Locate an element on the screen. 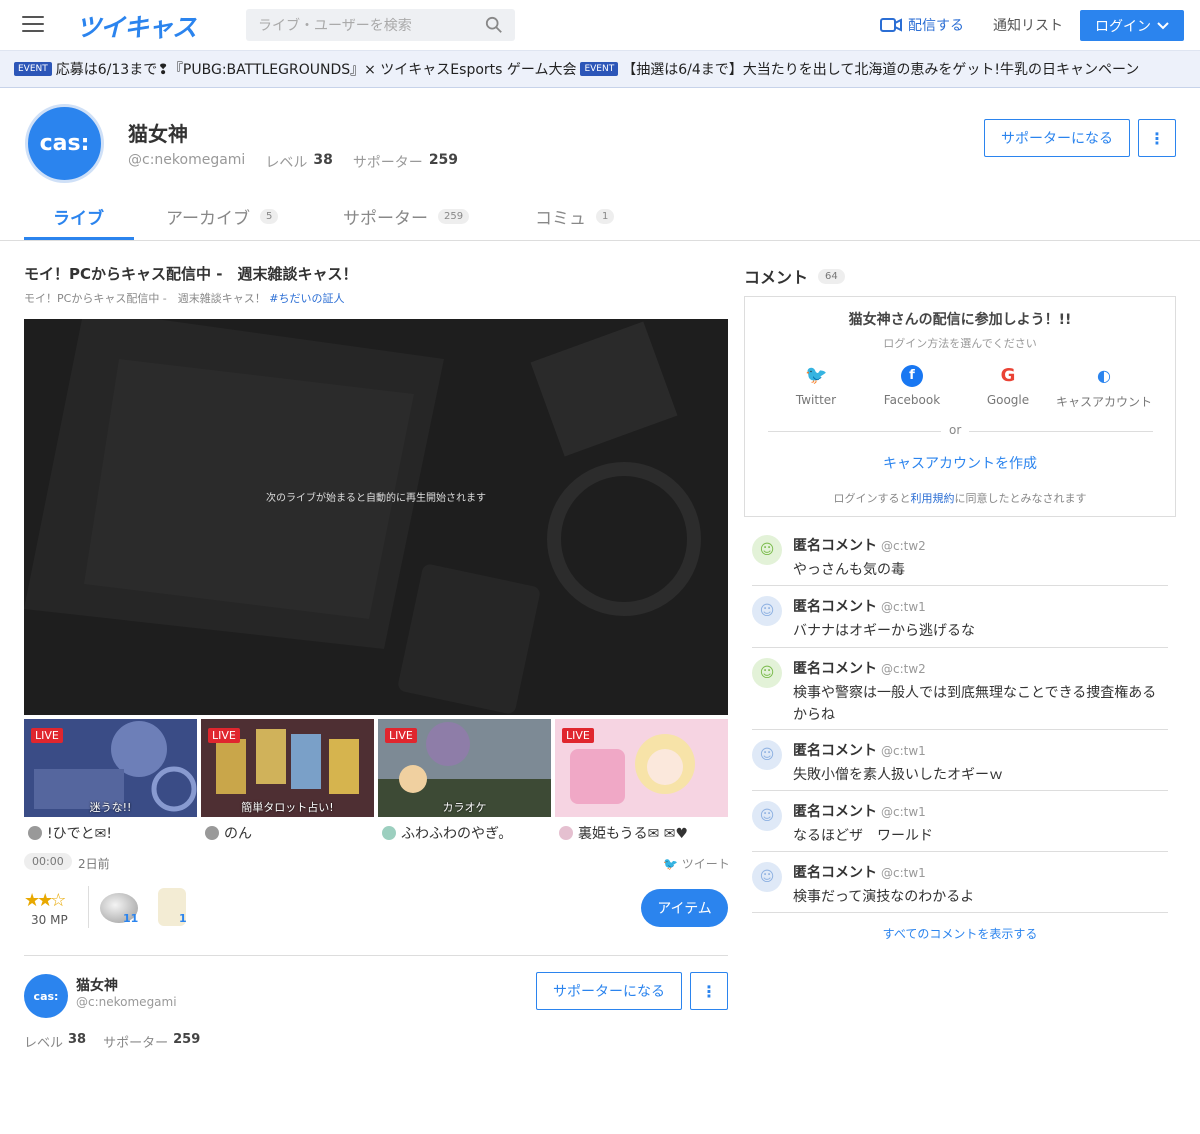 This screenshot has height=1134, width=1200. notice-list-link: 通知リスト is located at coordinates (1028, 25).